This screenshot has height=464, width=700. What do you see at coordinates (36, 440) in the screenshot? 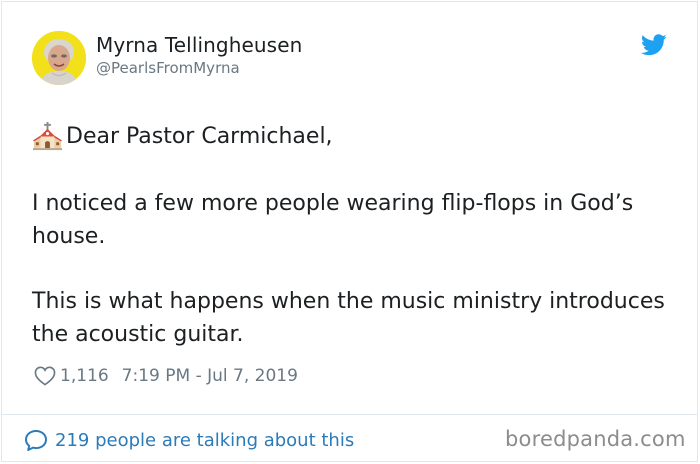
I see `speech-bubble-icon` at bounding box center [36, 440].